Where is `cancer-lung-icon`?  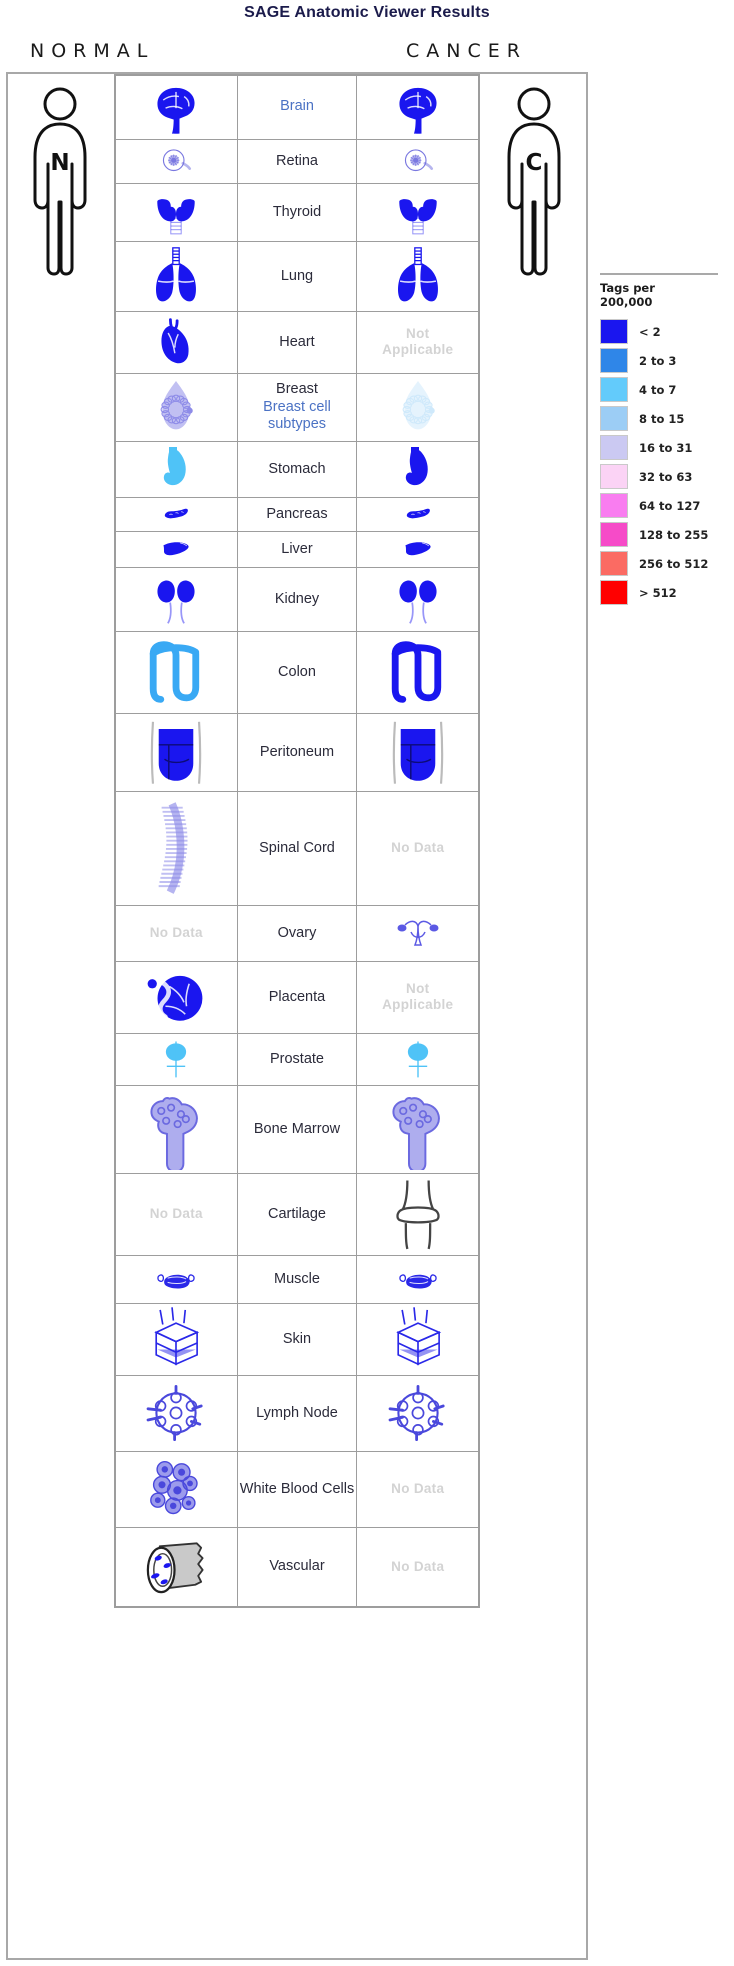 cancer-lung-icon is located at coordinates (418, 276).